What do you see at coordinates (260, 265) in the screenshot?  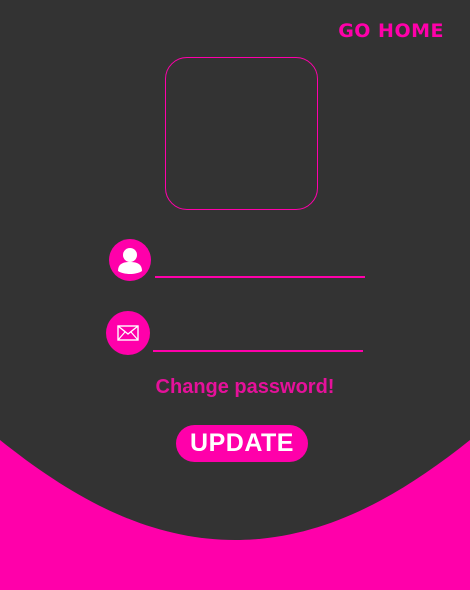 I see `username-field` at bounding box center [260, 265].